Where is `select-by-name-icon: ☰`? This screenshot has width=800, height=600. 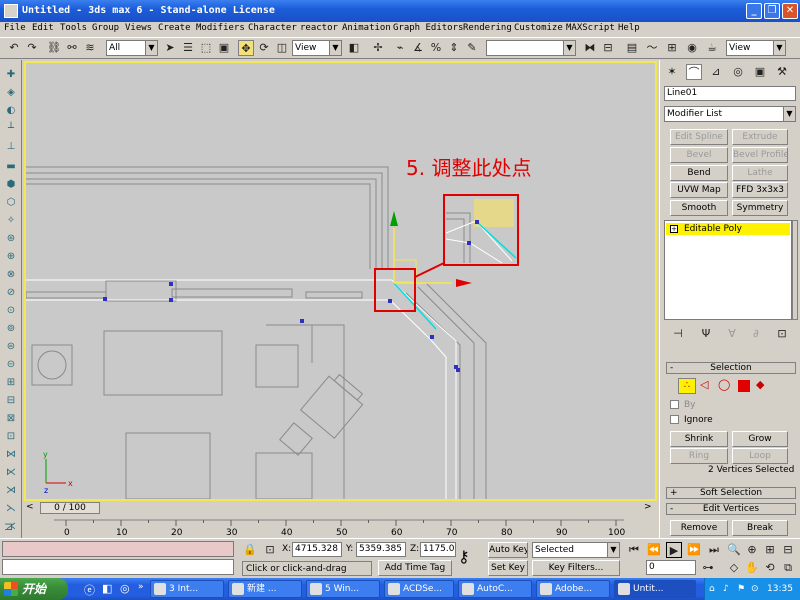 select-by-name-icon: ☰ is located at coordinates (188, 48).